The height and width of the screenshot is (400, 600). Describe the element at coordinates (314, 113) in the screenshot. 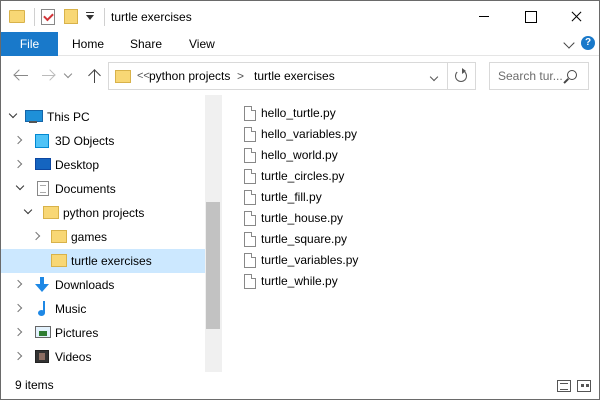

I see `file-item: hello_turtle.py` at that location.